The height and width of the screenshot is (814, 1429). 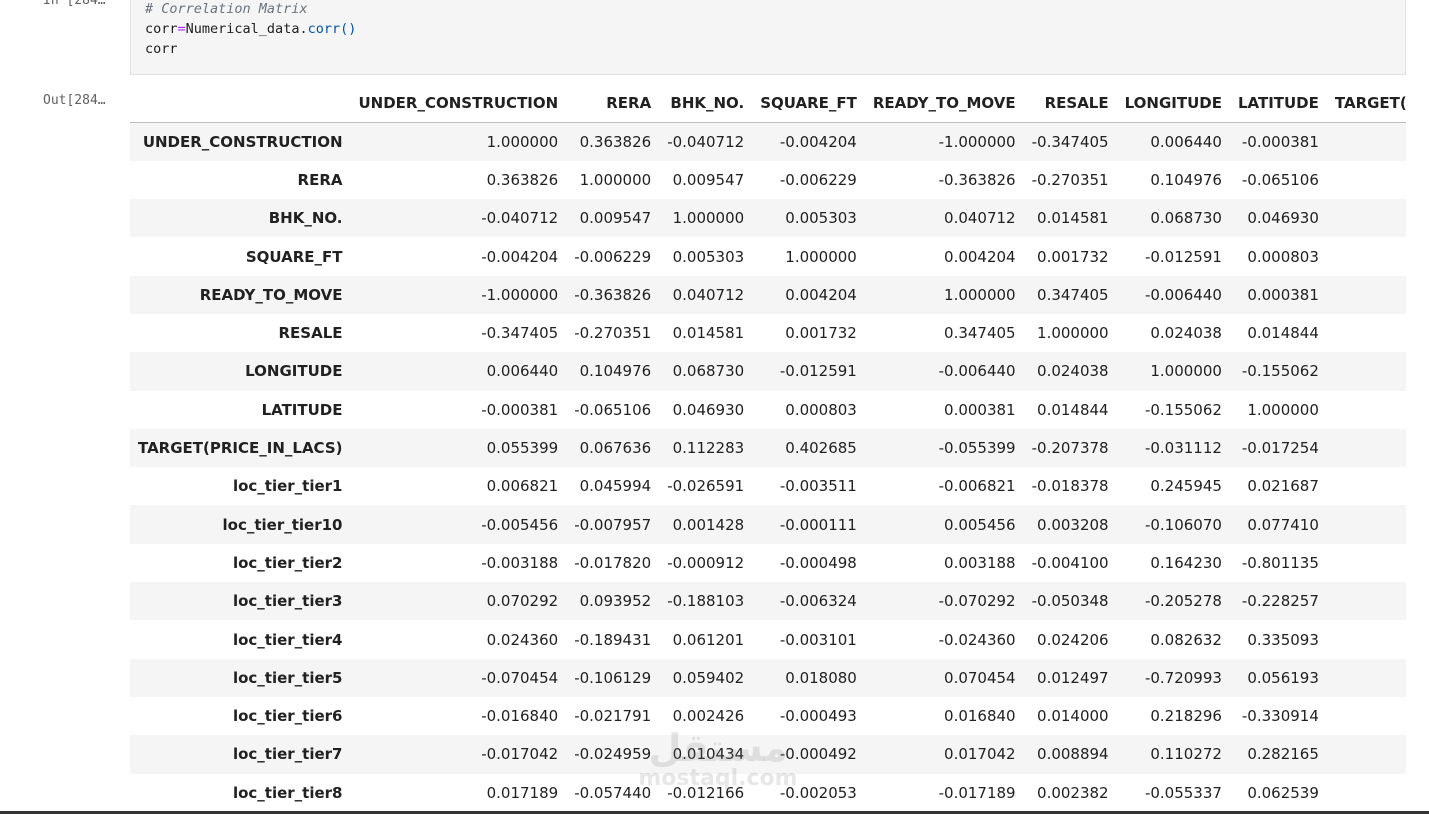 What do you see at coordinates (613, 677) in the screenshot?
I see `table-cell: -0.106129` at bounding box center [613, 677].